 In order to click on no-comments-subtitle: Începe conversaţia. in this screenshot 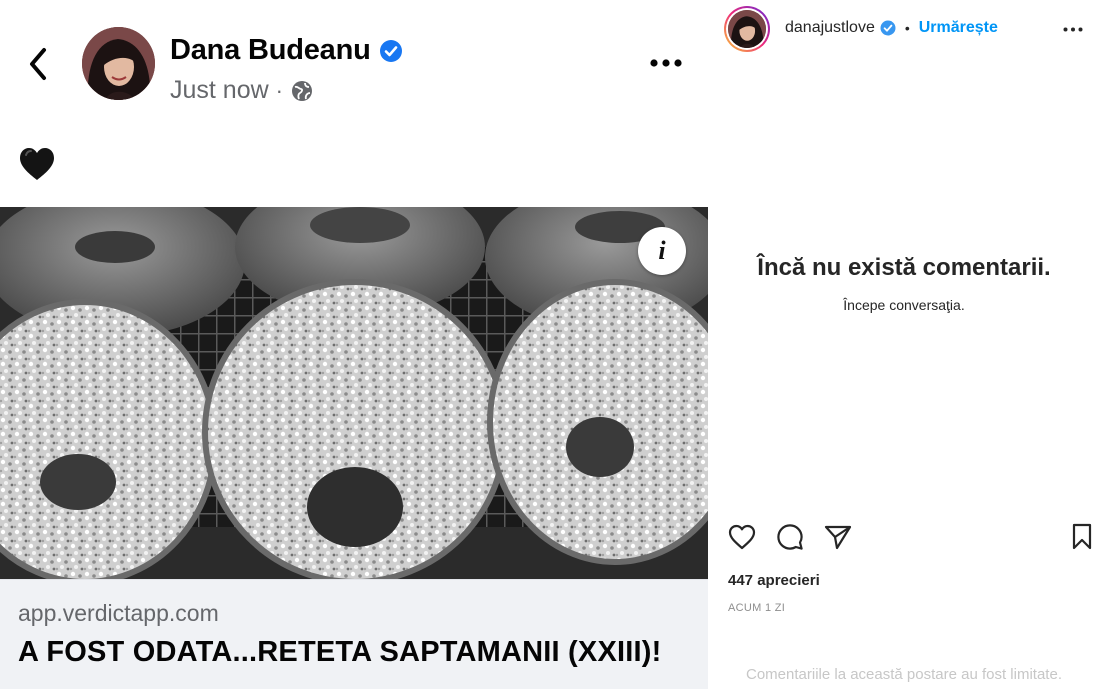, I will do `click(904, 305)`.